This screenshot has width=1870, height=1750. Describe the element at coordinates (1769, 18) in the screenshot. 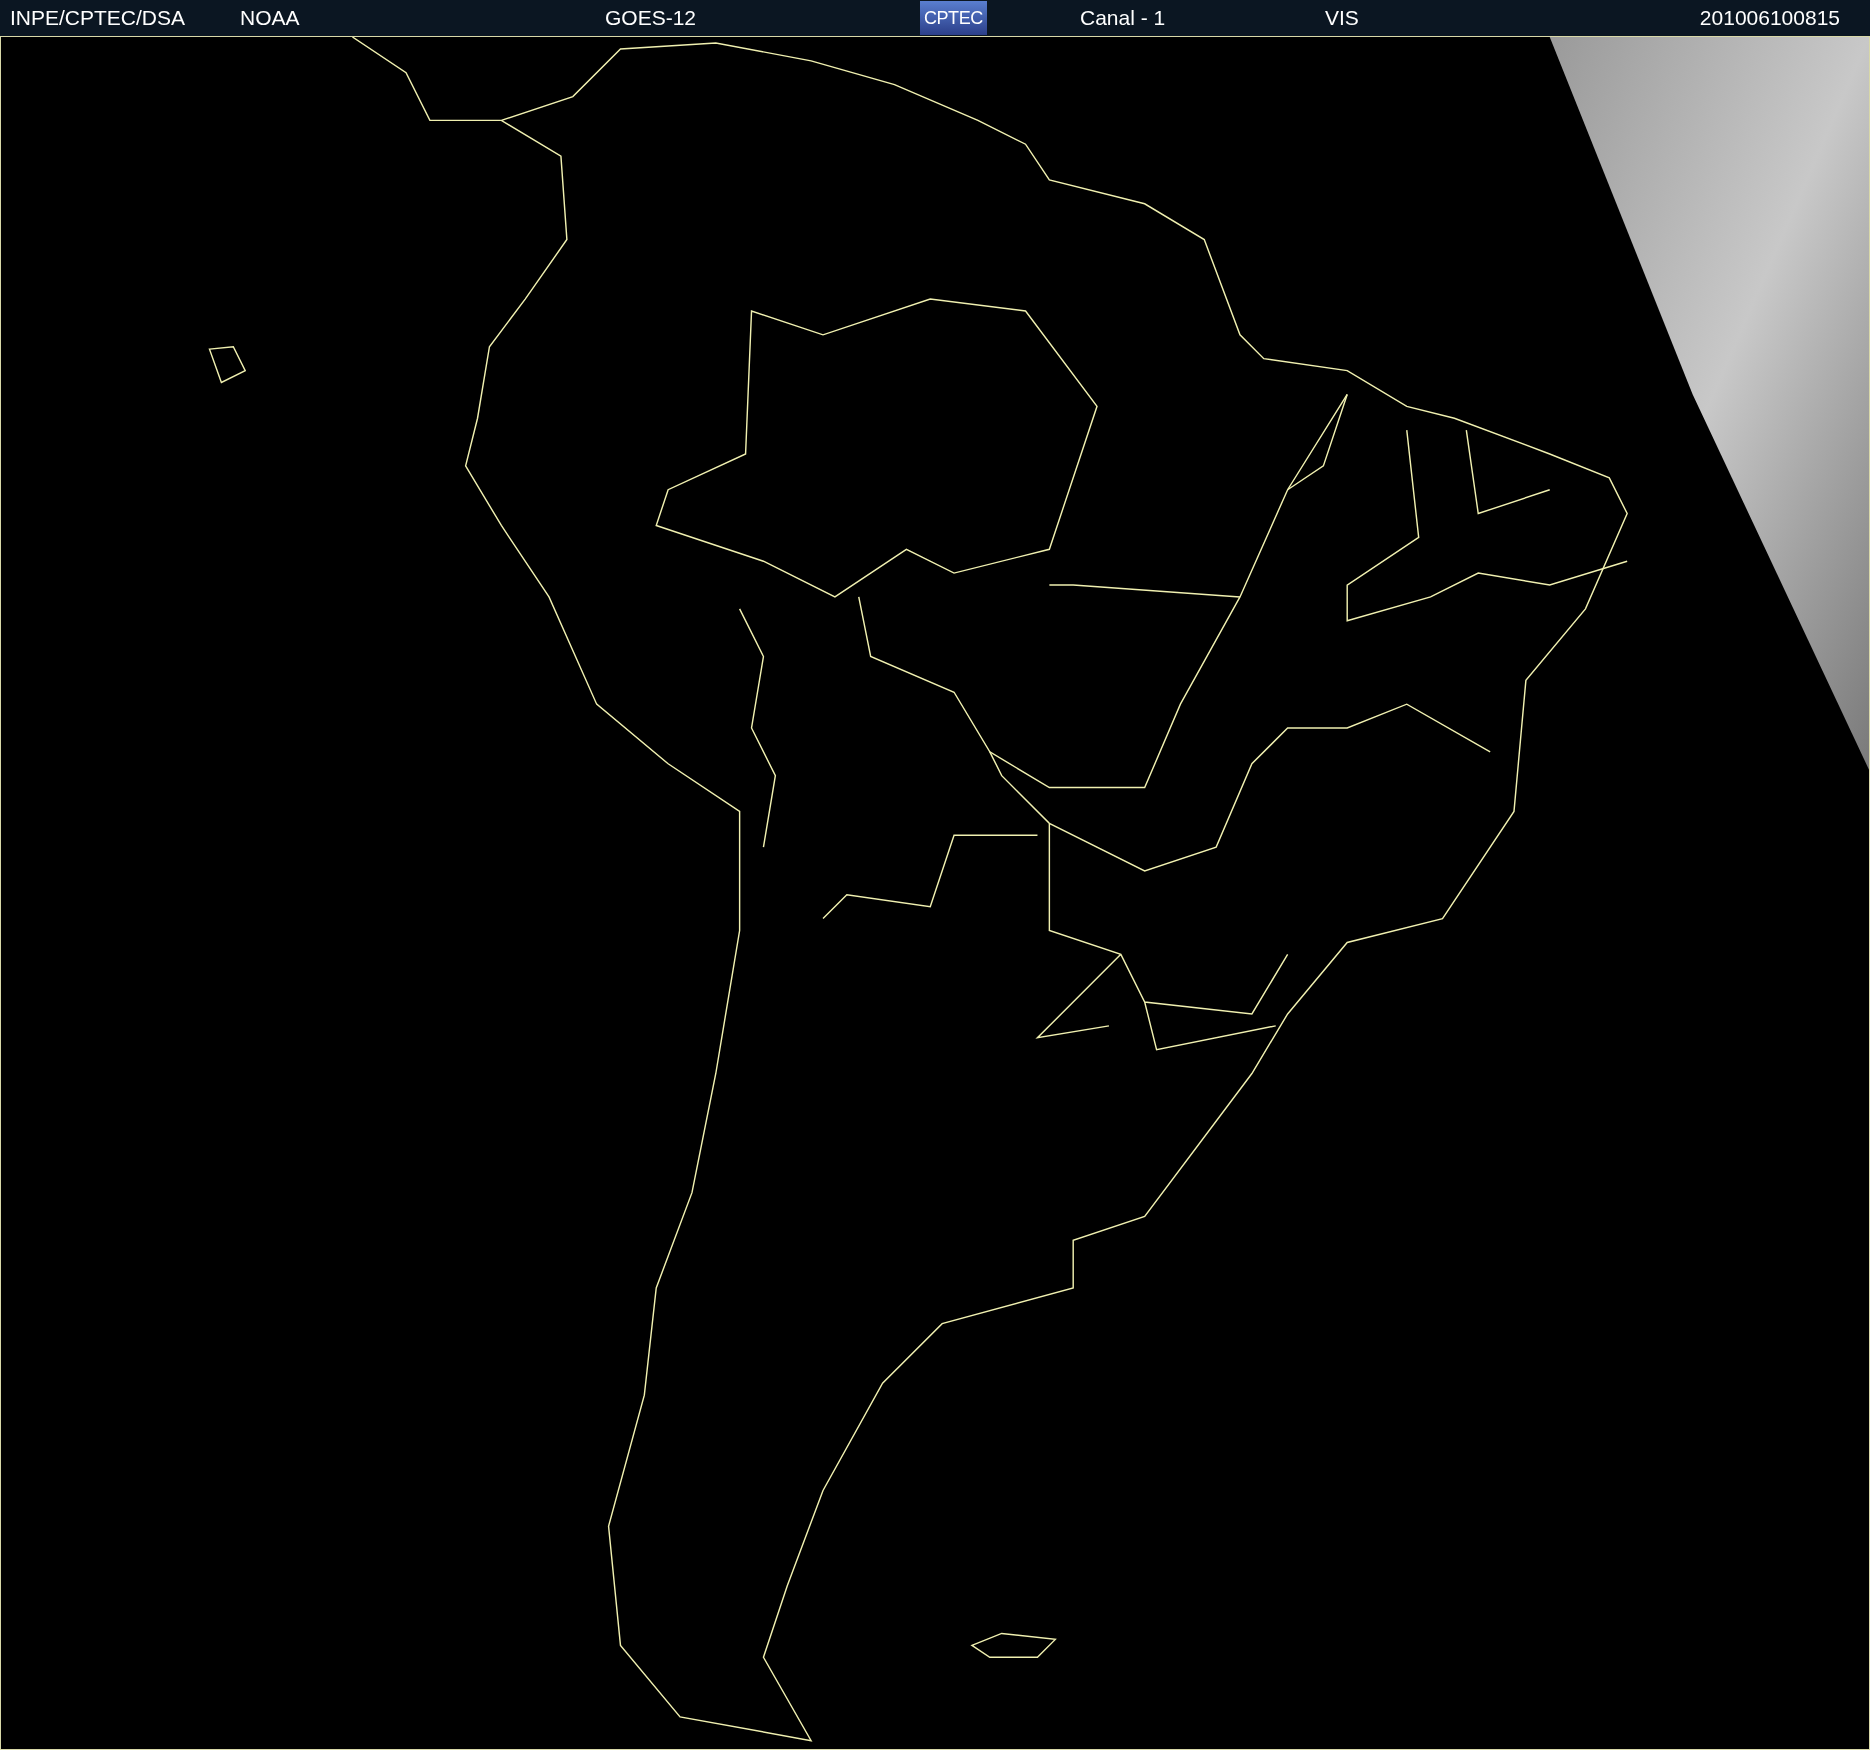

I see `header-label: 201006100815` at that location.